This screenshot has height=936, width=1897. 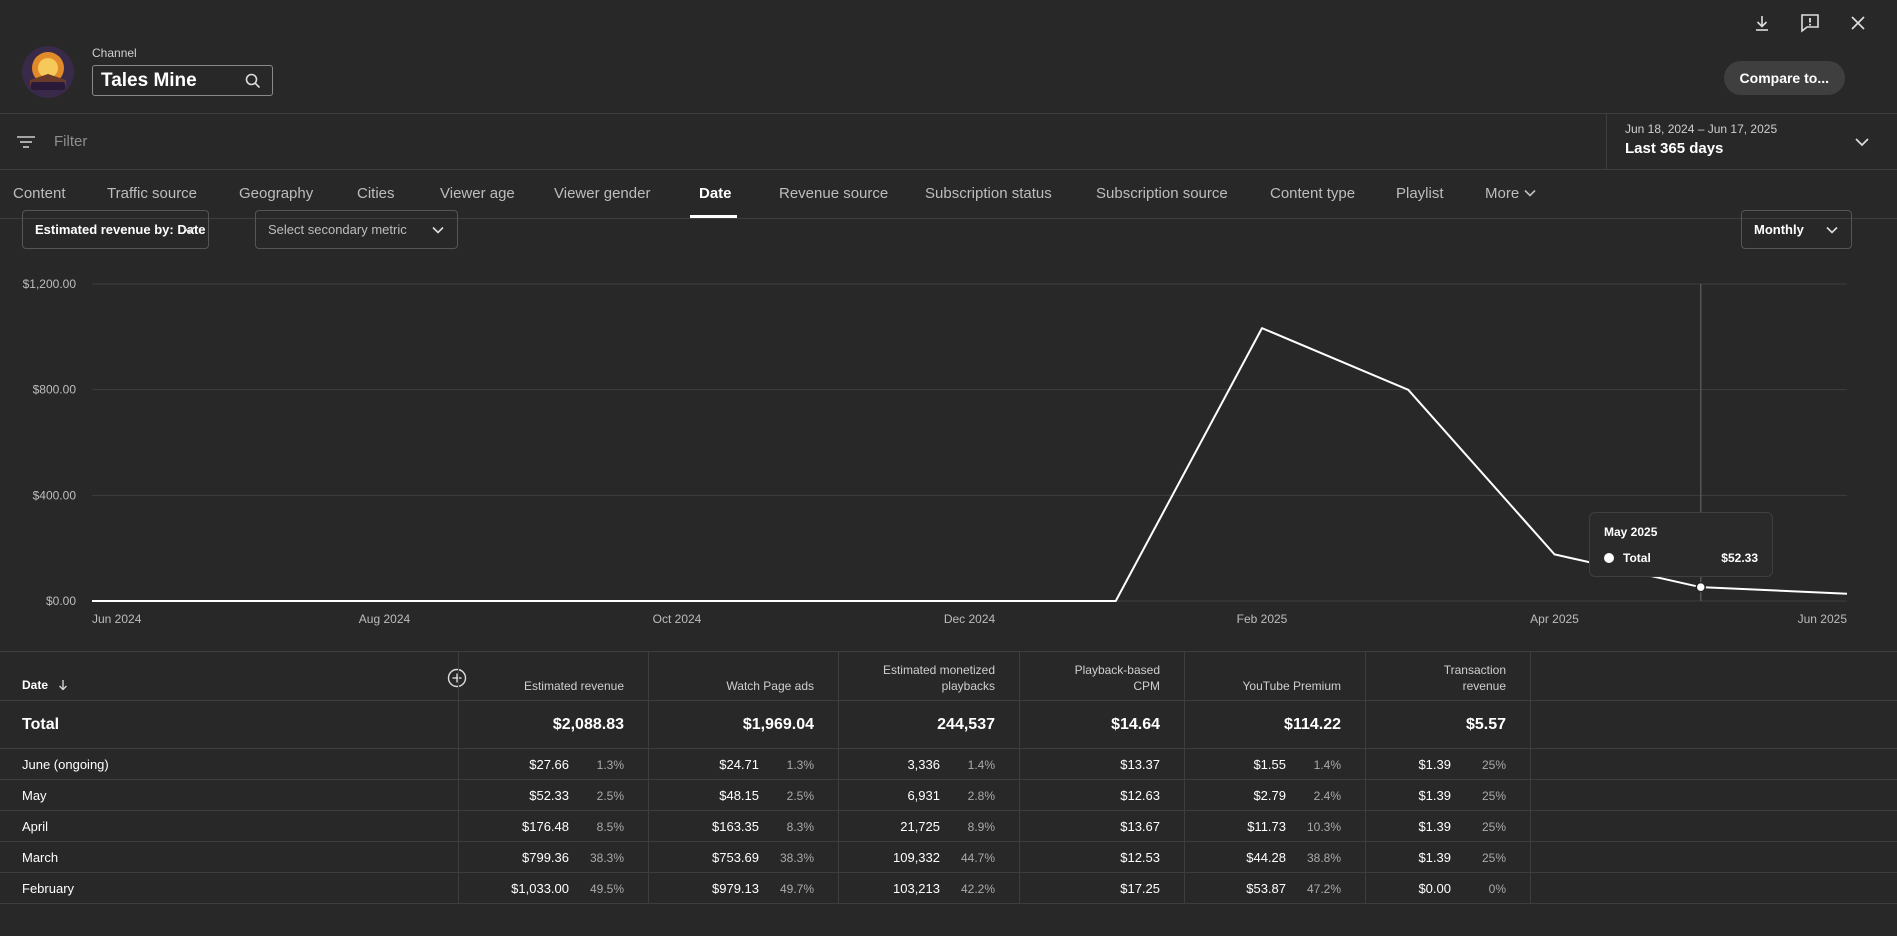 I want to click on table-cell: $44.28, so click(x=1266, y=857).